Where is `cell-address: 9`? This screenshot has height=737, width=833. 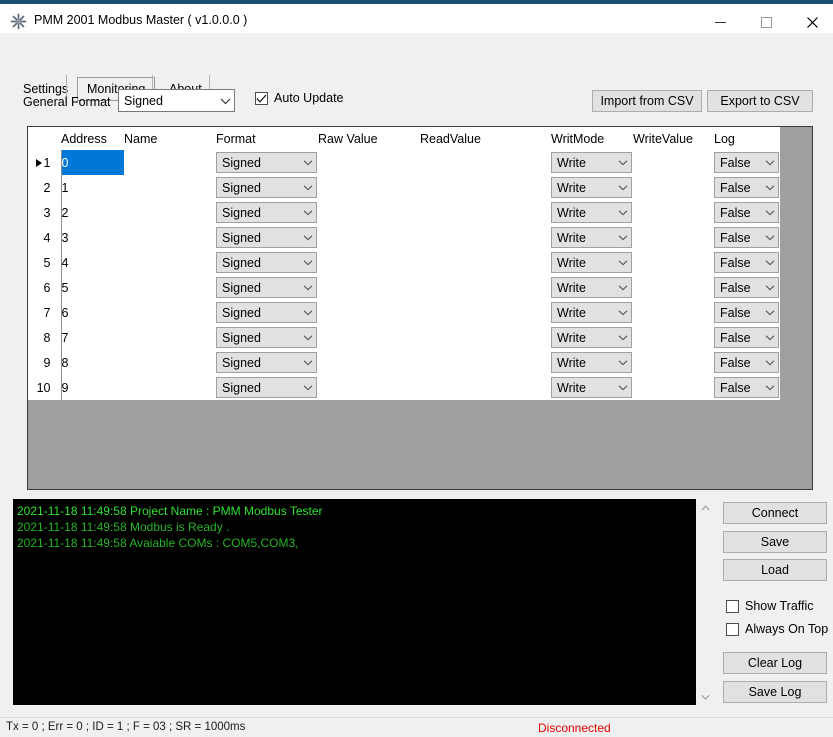
cell-address: 9 is located at coordinates (92, 387).